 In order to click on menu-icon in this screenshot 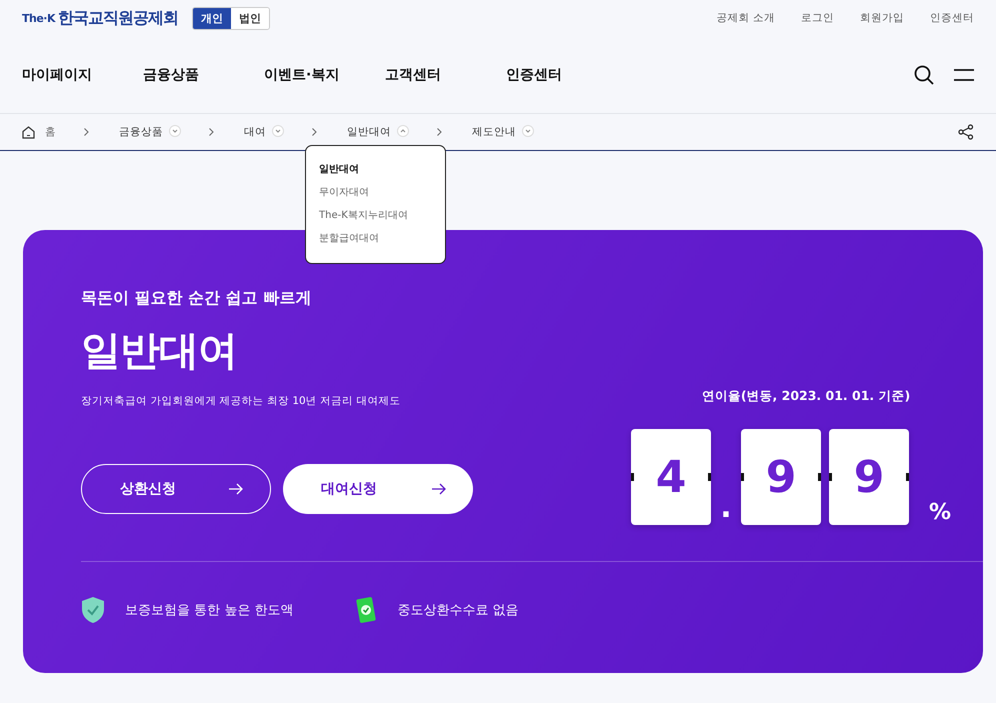, I will do `click(964, 75)`.